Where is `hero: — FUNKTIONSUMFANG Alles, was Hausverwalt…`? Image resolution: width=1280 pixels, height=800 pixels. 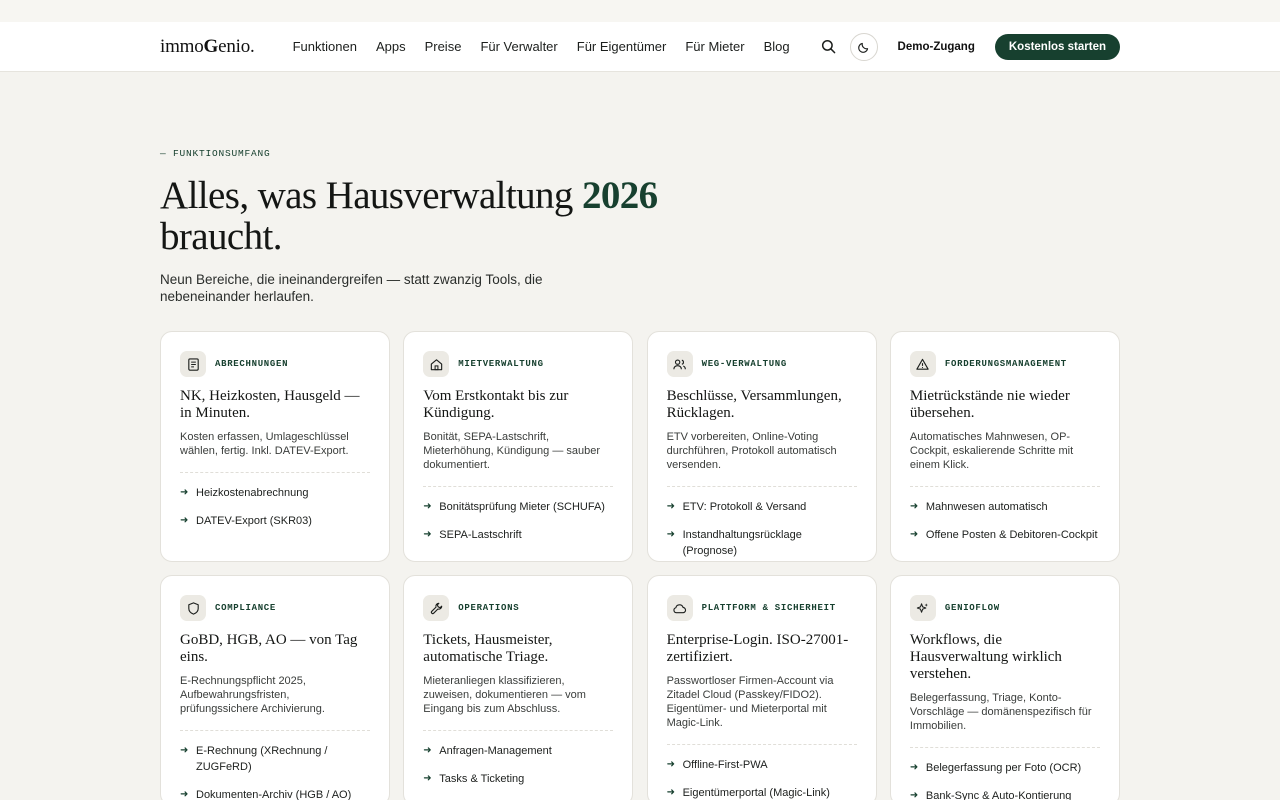
hero: — FUNKTIONSUMFANG Alles, was Hausverwalt… is located at coordinates (420, 226).